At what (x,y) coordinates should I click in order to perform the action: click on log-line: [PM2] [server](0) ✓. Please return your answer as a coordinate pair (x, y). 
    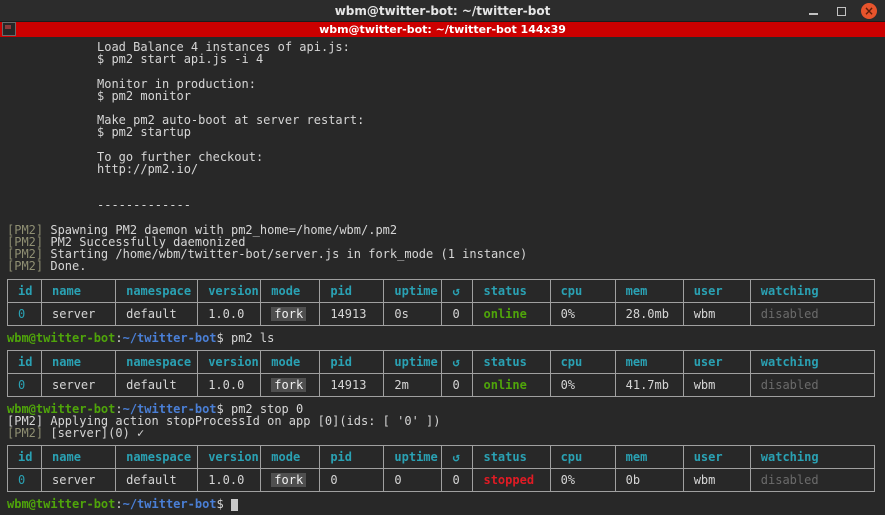
    Looking at the image, I should click on (446, 433).